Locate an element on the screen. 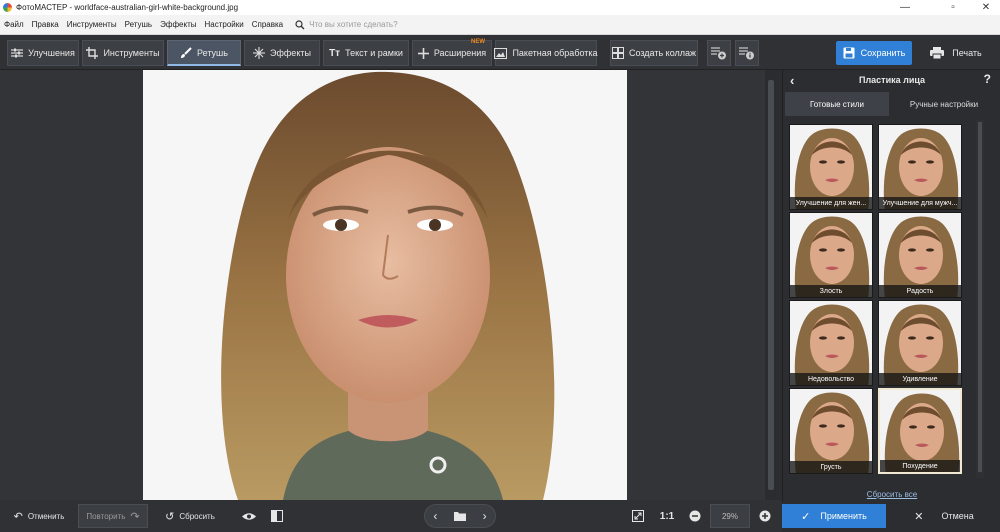  menu-effects: Эффекты is located at coordinates (178, 24).